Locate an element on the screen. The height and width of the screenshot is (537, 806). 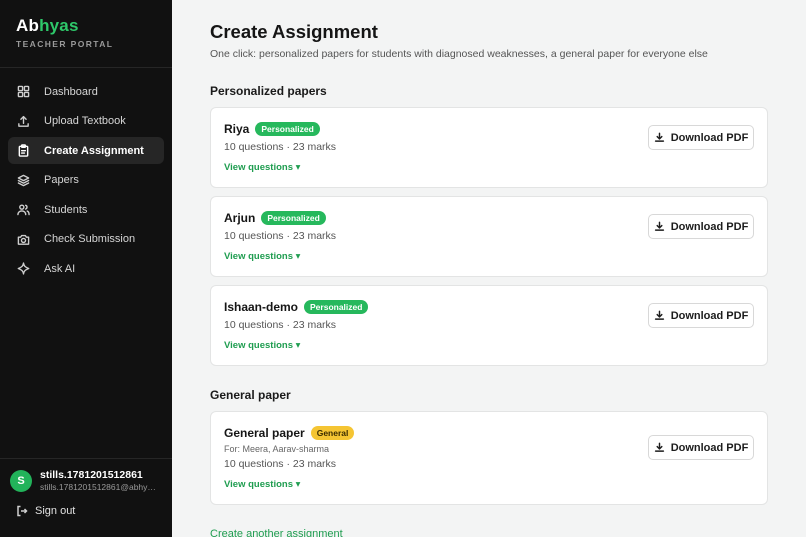
sidebar-item-ask-ai: Ask AI is located at coordinates (86, 268).